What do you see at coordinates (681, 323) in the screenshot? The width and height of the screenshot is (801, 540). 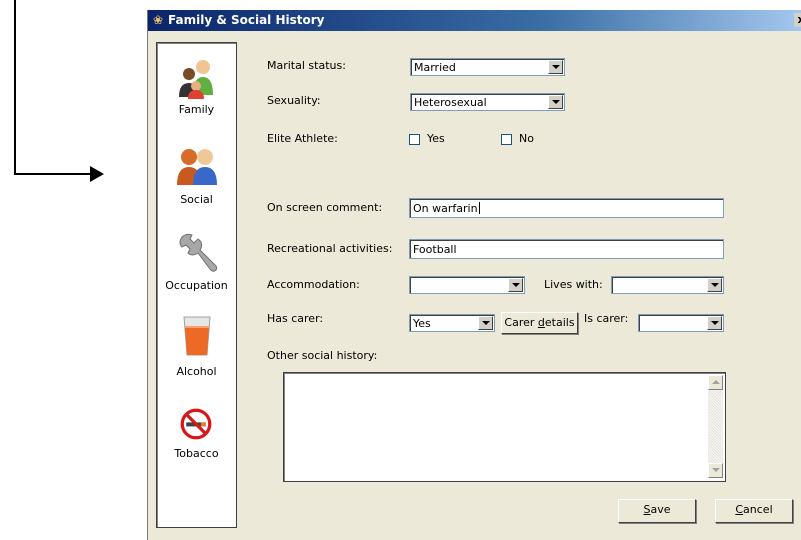 I see `is-carer-select` at bounding box center [681, 323].